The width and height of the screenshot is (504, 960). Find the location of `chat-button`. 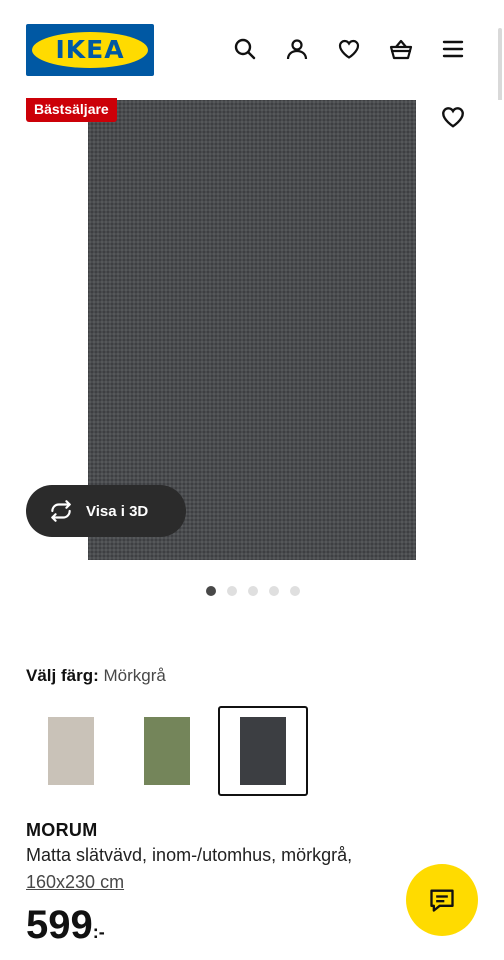

chat-button is located at coordinates (442, 900).